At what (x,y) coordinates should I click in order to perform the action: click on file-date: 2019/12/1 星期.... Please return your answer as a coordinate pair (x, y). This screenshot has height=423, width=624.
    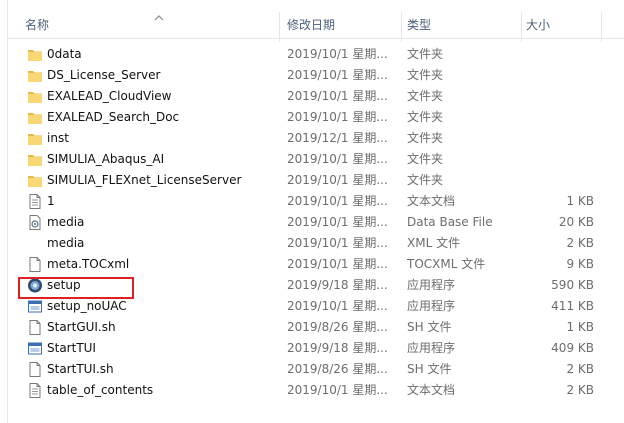
    Looking at the image, I should click on (337, 138).